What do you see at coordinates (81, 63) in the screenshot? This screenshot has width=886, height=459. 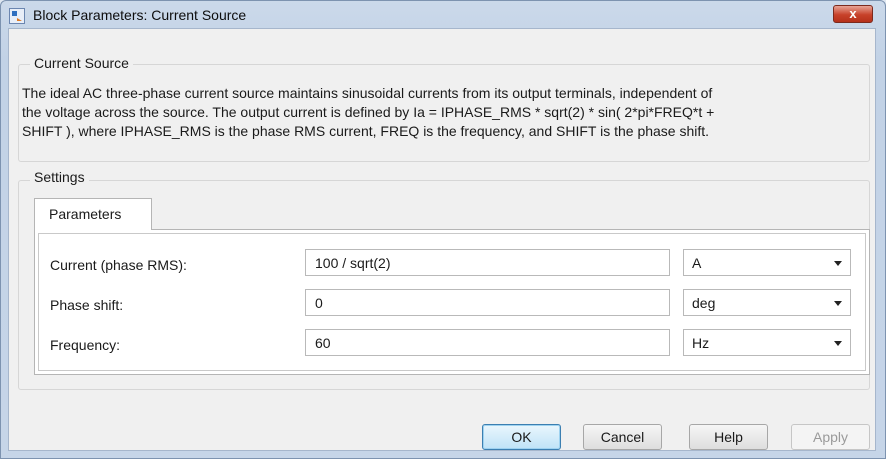 I see `current-source-group-label: Current Source` at bounding box center [81, 63].